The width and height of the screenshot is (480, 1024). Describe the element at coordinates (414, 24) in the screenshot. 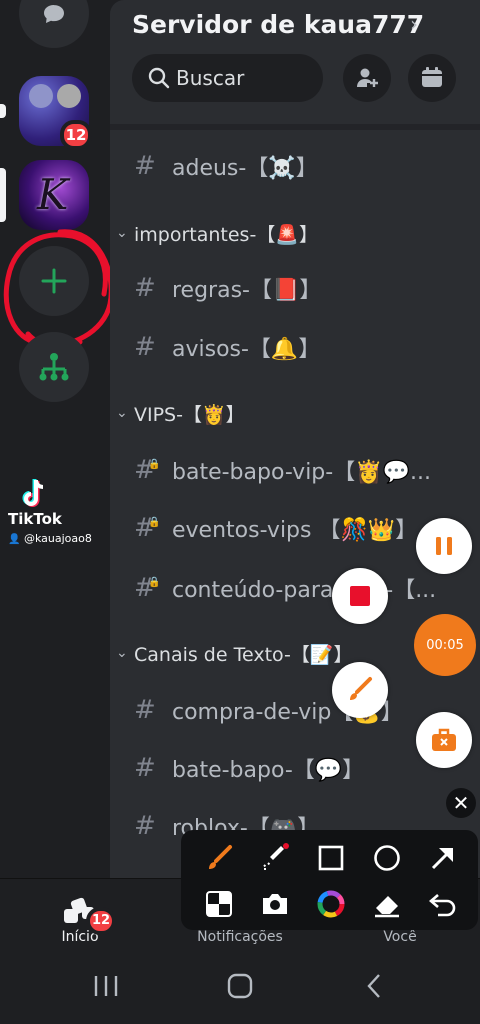

I see `chevron-right-icon: ›` at that location.